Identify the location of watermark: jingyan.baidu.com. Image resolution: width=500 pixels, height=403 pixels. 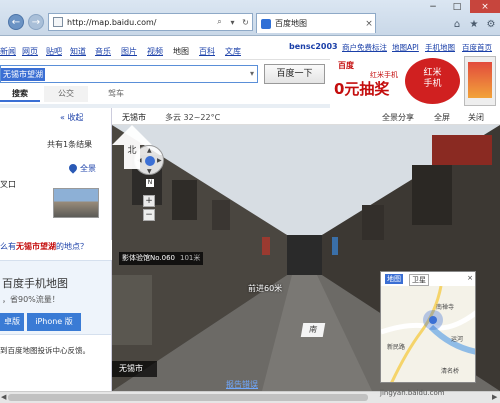
(412, 393).